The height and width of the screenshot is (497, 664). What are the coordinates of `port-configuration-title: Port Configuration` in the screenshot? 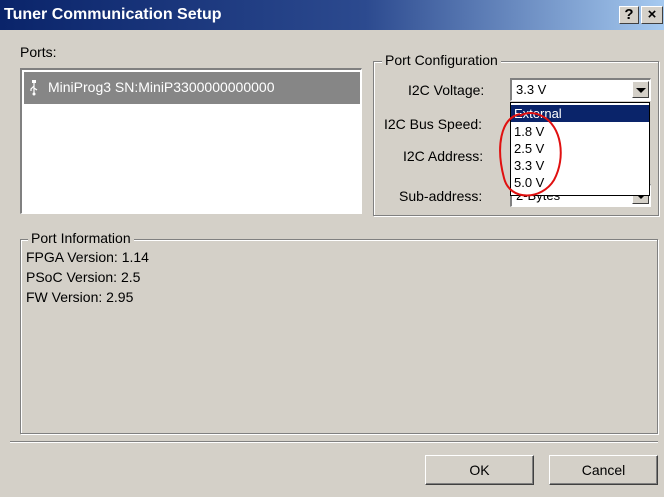 It's located at (441, 60).